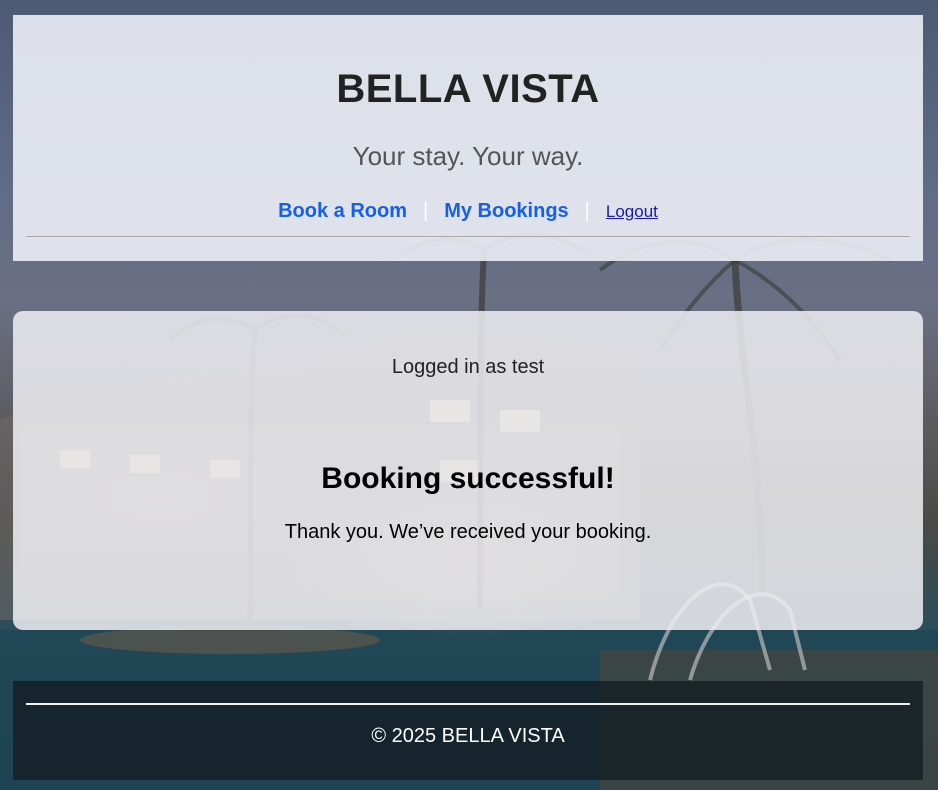 The height and width of the screenshot is (790, 938). I want to click on site-tagline: Your stay. Your way., so click(468, 156).